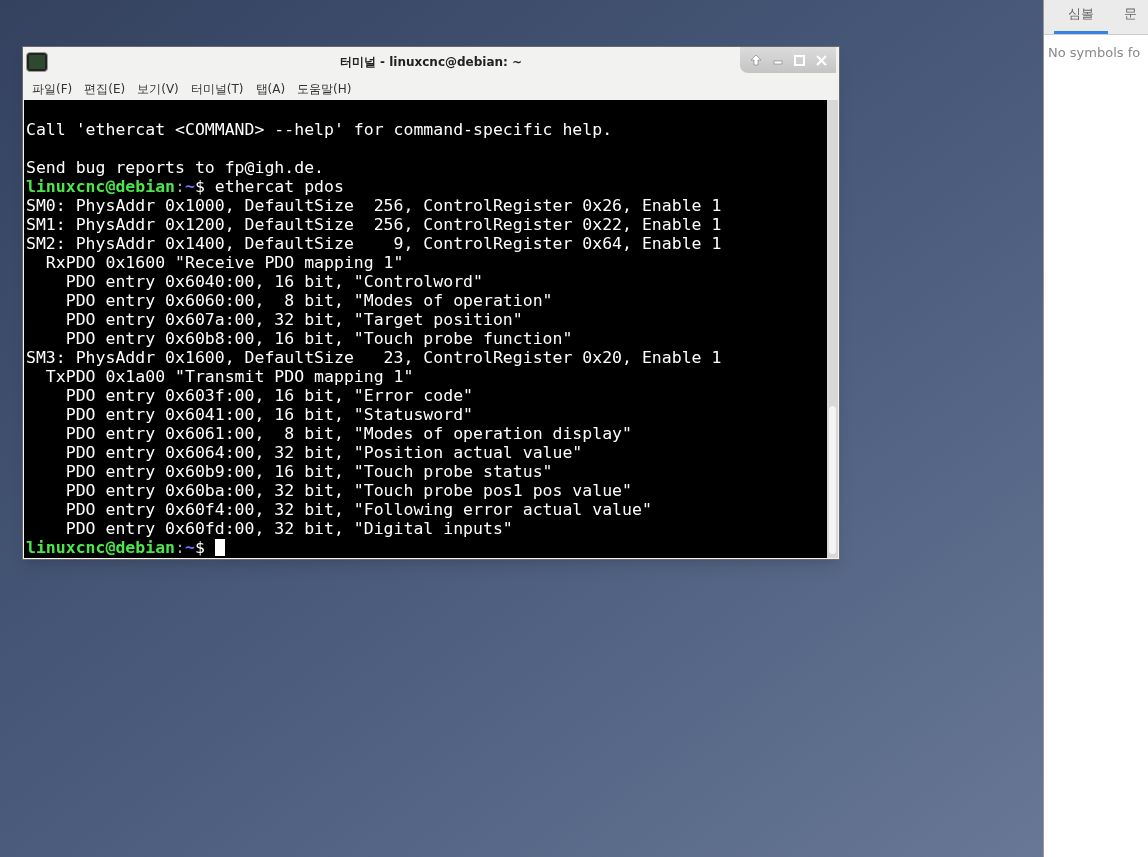 The height and width of the screenshot is (857, 1148). What do you see at coordinates (269, 186) in the screenshot?
I see `prompt-command: $ ethercat pdos` at bounding box center [269, 186].